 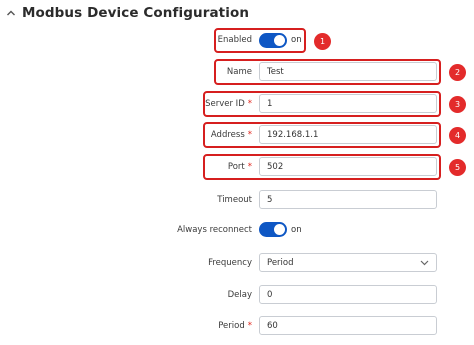 What do you see at coordinates (234, 40) in the screenshot?
I see `enabled-label: Enabled` at bounding box center [234, 40].